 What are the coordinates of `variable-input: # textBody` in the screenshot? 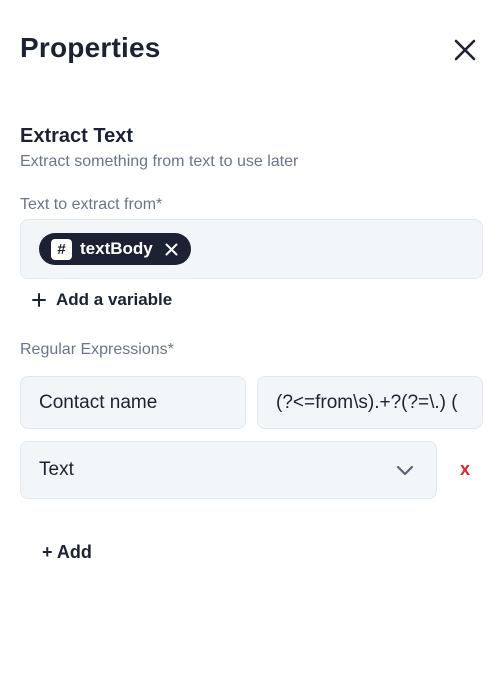 It's located at (251, 249).